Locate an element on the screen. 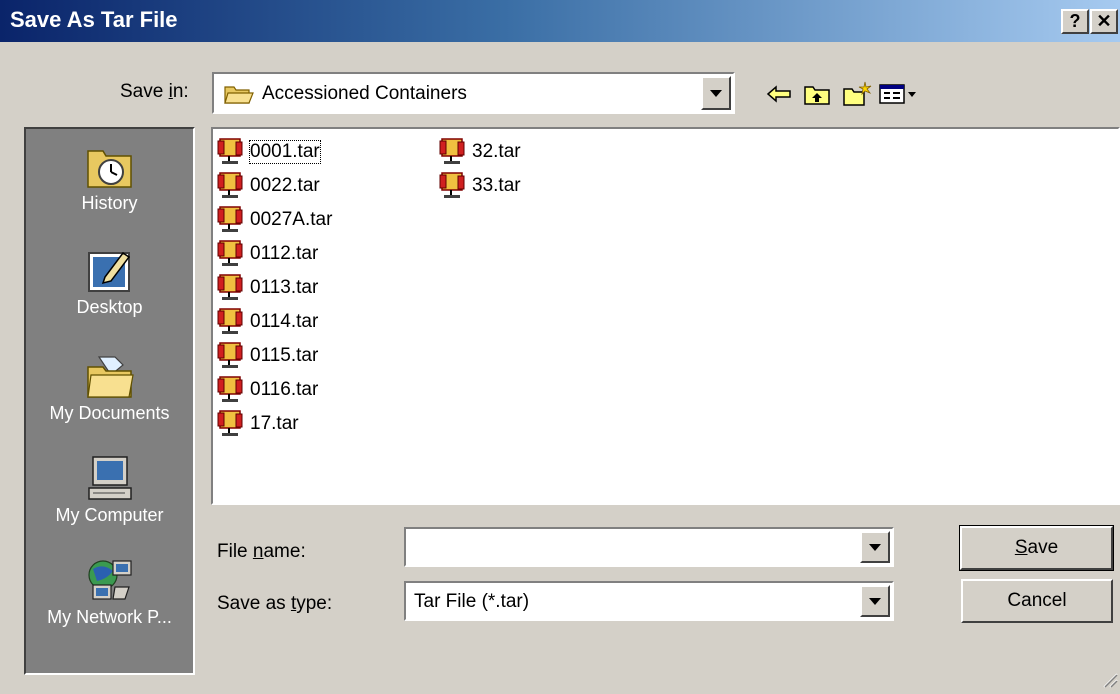 This screenshot has height=694, width=1120. my-network-places-icon is located at coordinates (110, 580).